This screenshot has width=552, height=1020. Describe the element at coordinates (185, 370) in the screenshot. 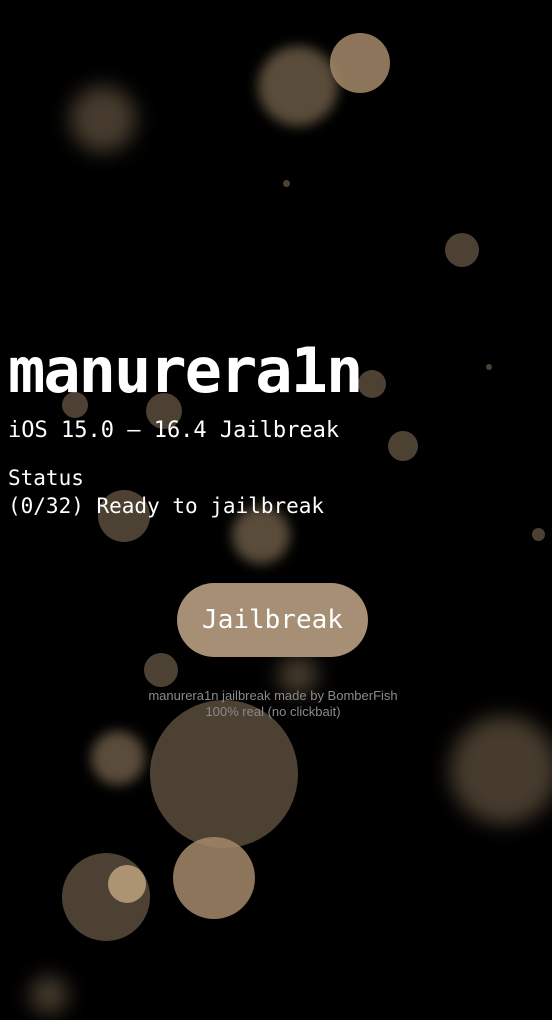

I see `app-title: manurera1n` at that location.